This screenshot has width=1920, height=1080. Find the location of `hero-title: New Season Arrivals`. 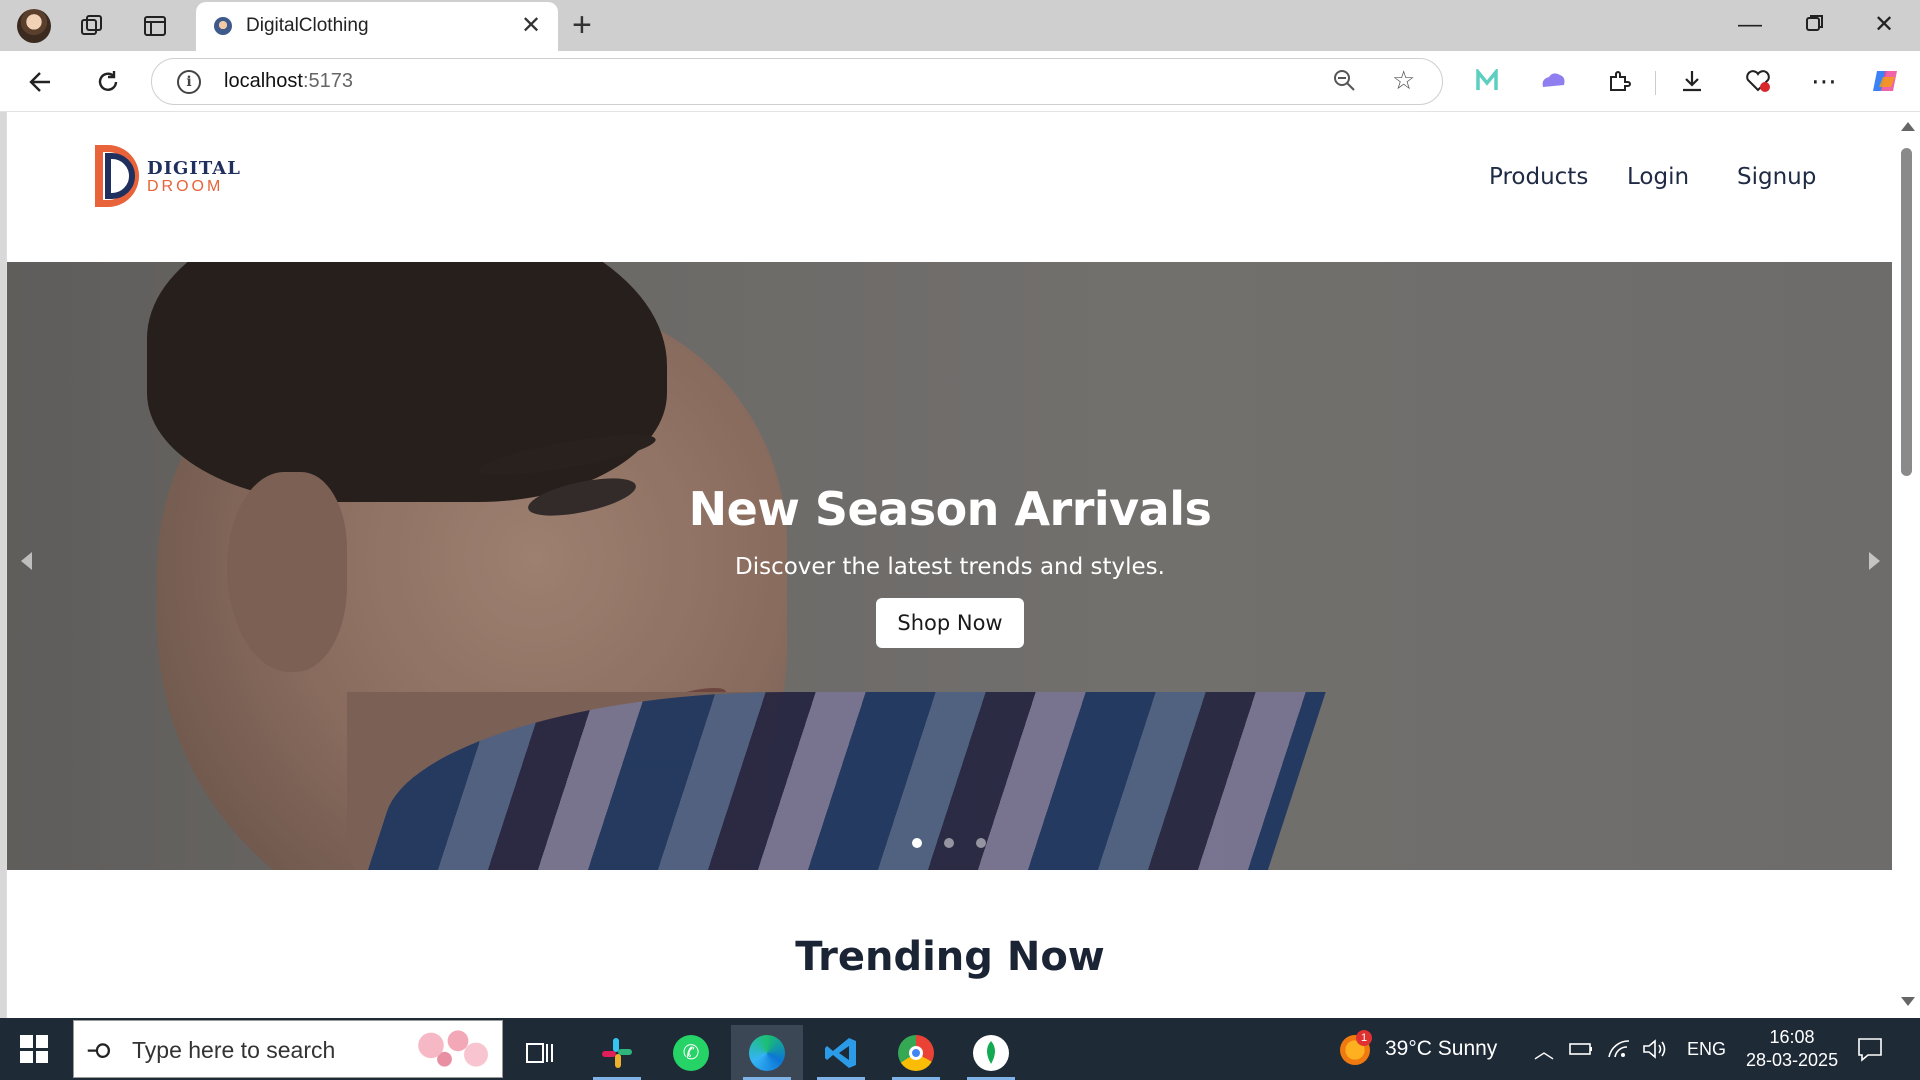

hero-title: New Season Arrivals is located at coordinates (950, 509).